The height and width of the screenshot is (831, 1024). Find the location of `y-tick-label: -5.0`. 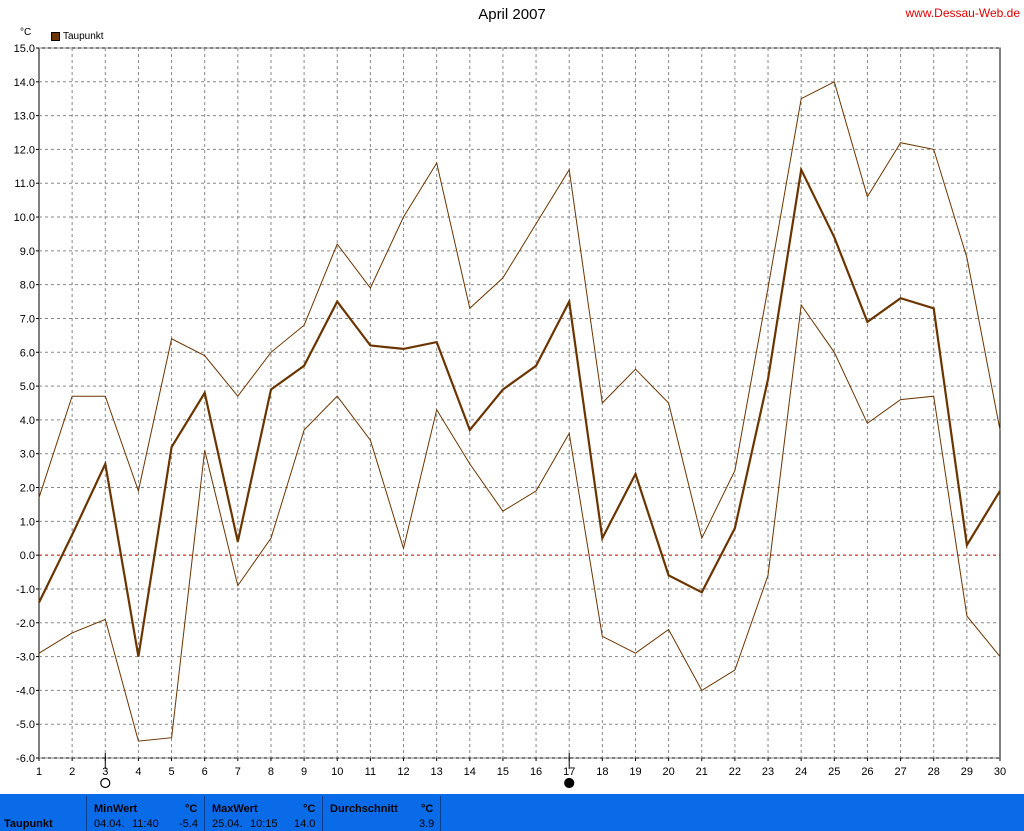

y-tick-label: -5.0 is located at coordinates (25, 725).